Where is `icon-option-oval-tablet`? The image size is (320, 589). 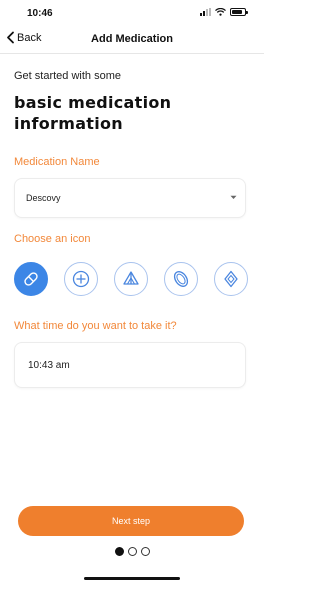
icon-option-oval-tablet is located at coordinates (181, 279).